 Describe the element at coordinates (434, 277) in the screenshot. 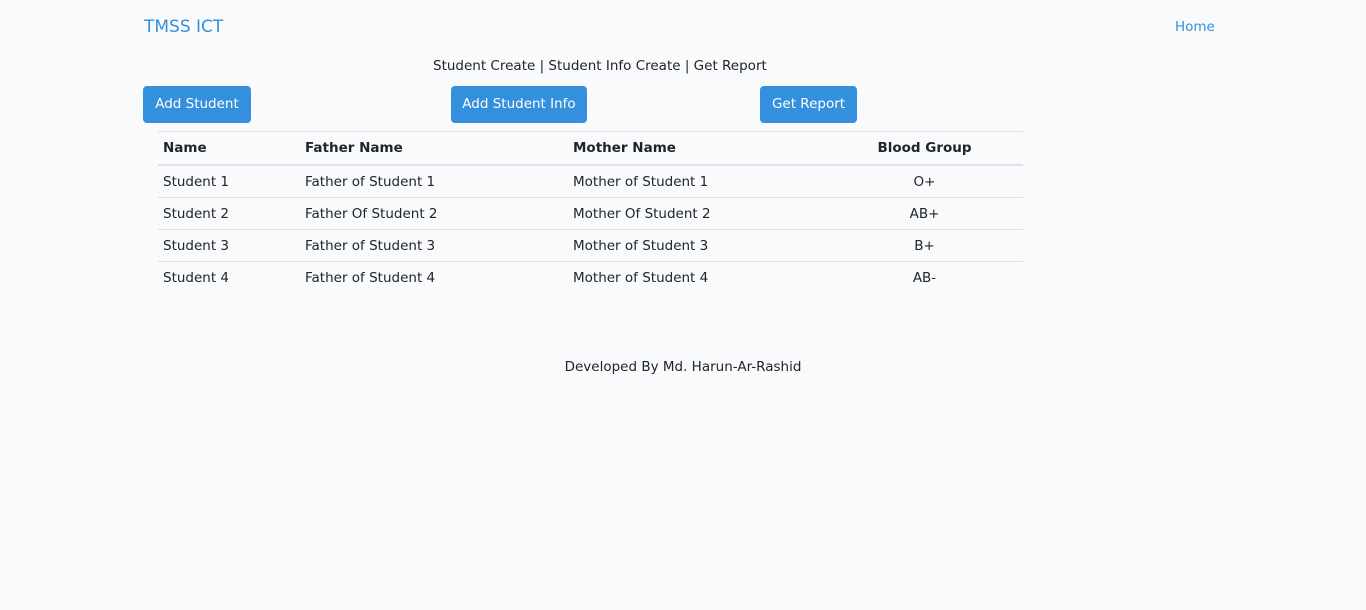

I see `cell-father-name: Father of Student 4` at that location.